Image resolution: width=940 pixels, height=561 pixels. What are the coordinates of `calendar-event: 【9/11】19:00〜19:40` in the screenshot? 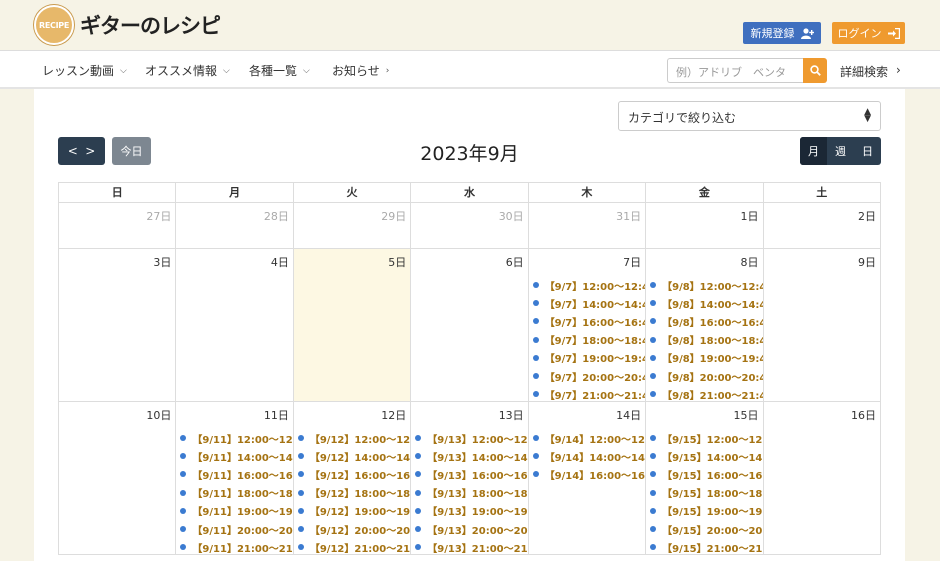 It's located at (236, 511).